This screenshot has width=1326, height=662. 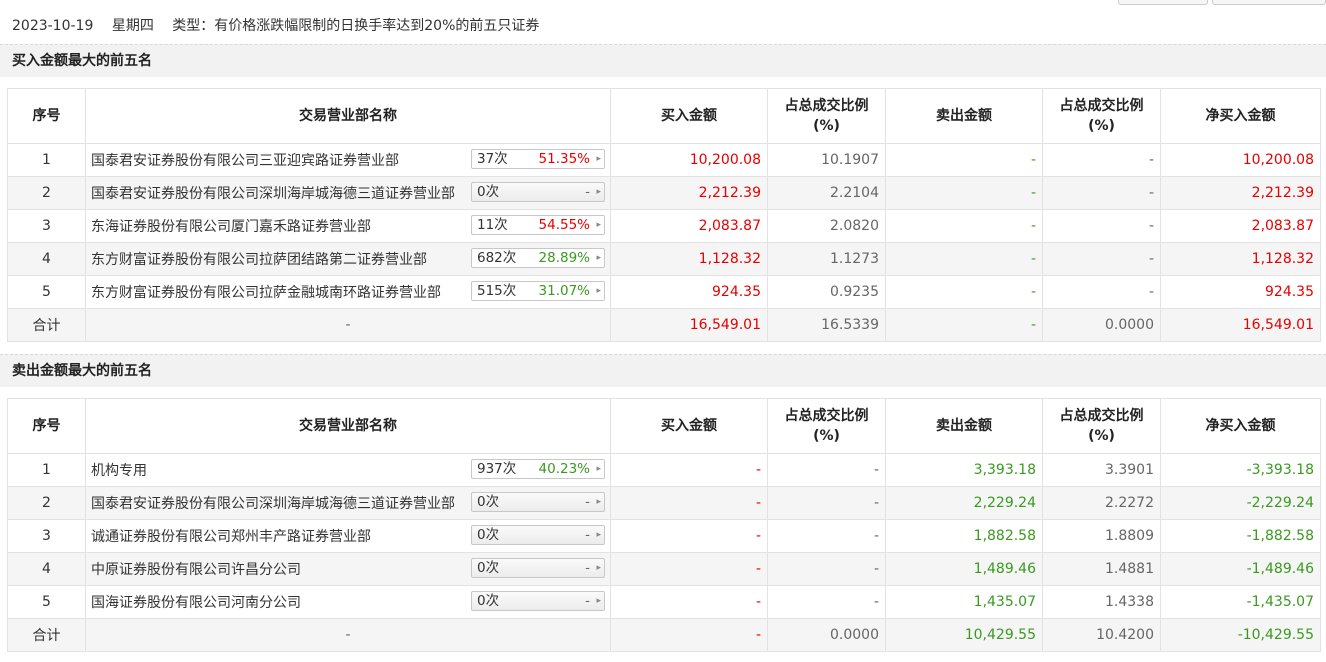 What do you see at coordinates (664, 635) in the screenshot?
I see `table-total-row: 合计 - -0.0000 10,429.55 10.4200 -10,429.55` at bounding box center [664, 635].